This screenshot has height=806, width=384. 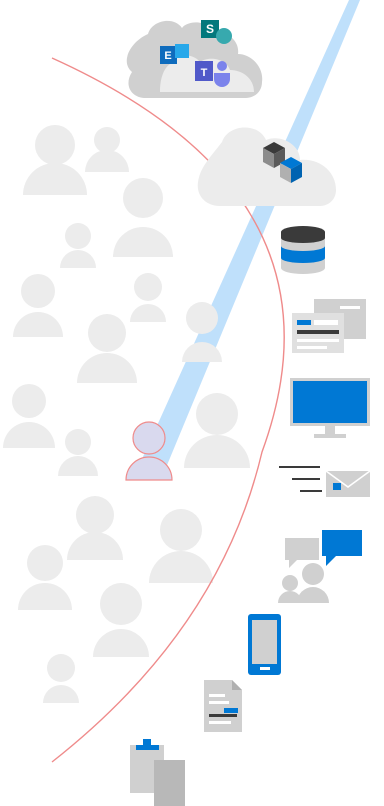 What do you see at coordinates (330, 408) in the screenshot?
I see `monitor-icon` at bounding box center [330, 408].